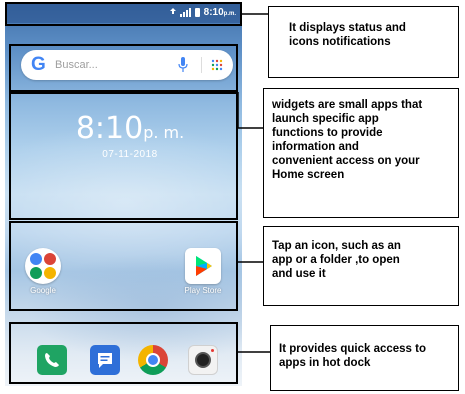 The height and width of the screenshot is (394, 465). Describe the element at coordinates (123, 68) in the screenshot. I see `search-widget-highlight` at that location.